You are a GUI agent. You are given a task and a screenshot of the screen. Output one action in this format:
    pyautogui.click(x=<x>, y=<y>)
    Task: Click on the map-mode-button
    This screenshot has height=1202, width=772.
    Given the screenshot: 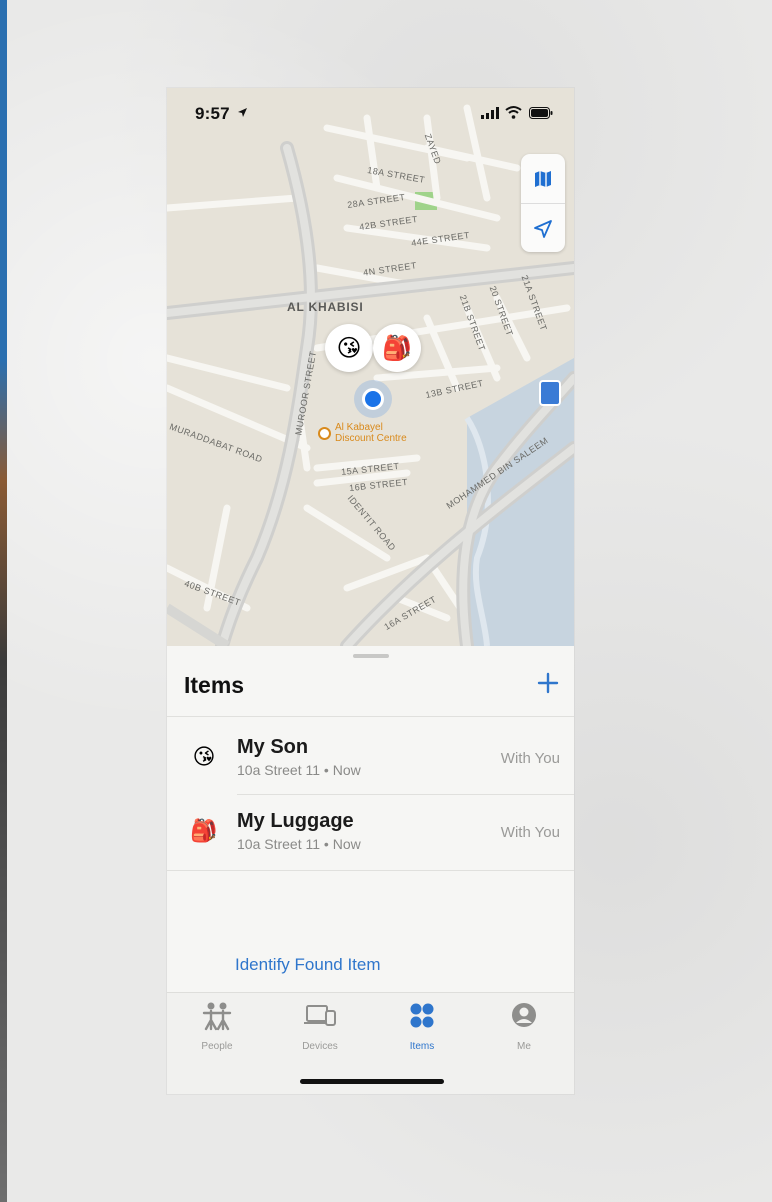 What is the action you would take?
    pyautogui.click(x=543, y=178)
    